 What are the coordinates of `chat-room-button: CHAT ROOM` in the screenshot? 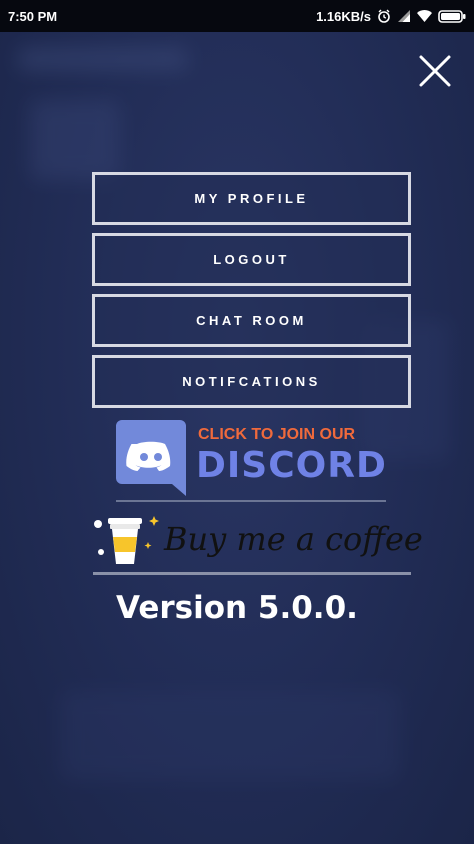 It's located at (251, 320).